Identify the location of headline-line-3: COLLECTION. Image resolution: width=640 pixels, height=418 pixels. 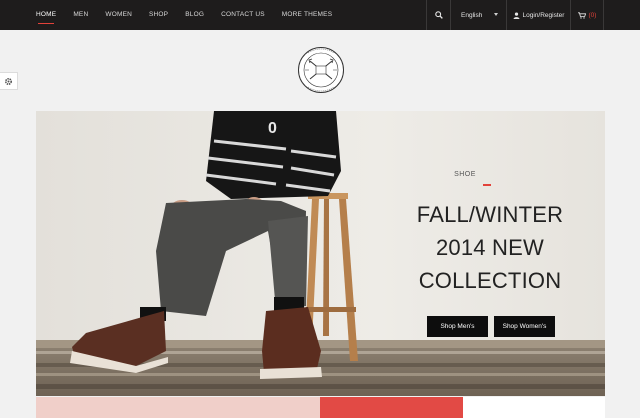
(490, 280).